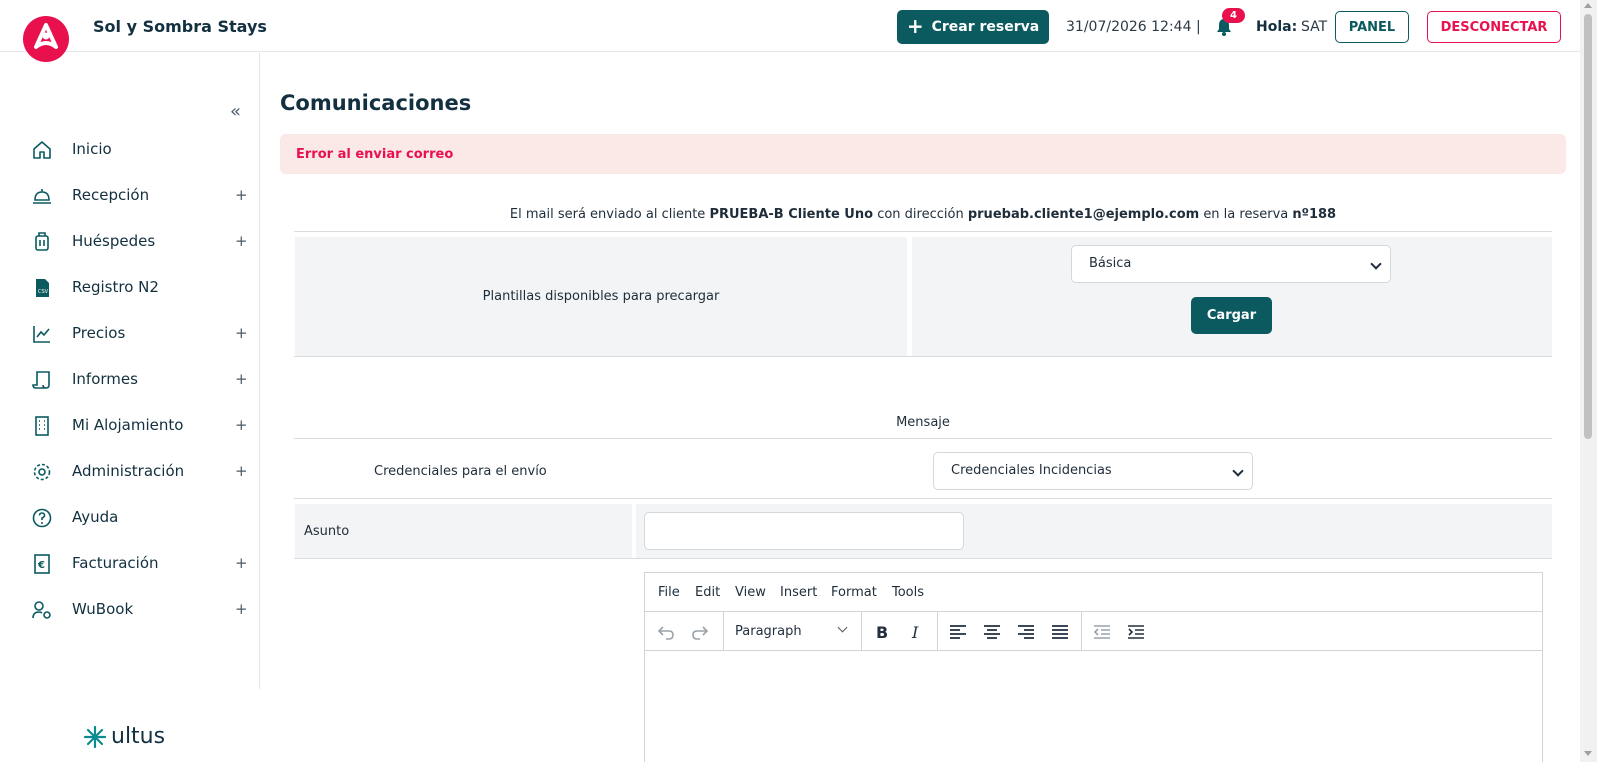 The height and width of the screenshot is (762, 1597). Describe the element at coordinates (327, 531) in the screenshot. I see `subject-label: Asunto` at that location.